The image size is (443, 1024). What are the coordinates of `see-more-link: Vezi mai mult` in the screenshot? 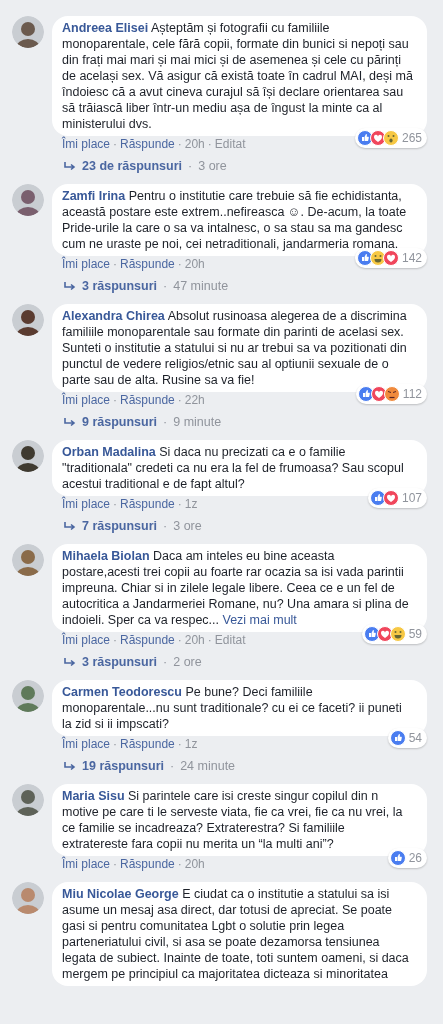 It's located at (259, 620).